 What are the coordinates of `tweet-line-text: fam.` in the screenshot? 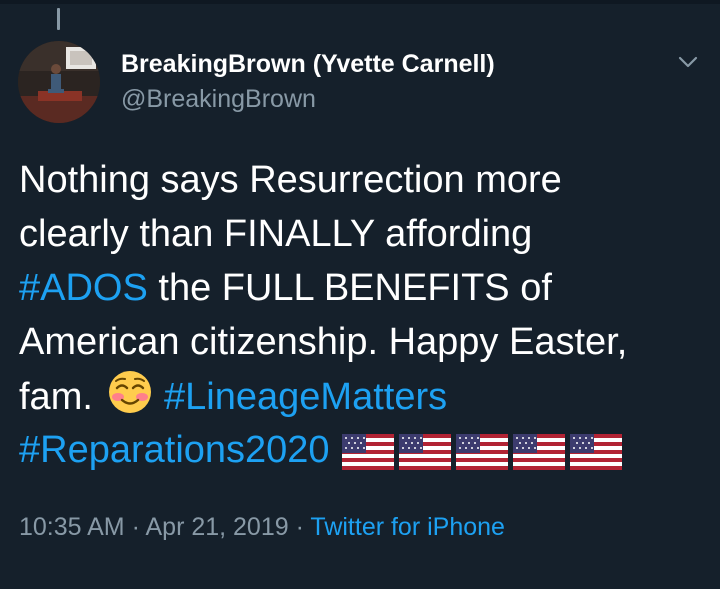 It's located at (56, 397).